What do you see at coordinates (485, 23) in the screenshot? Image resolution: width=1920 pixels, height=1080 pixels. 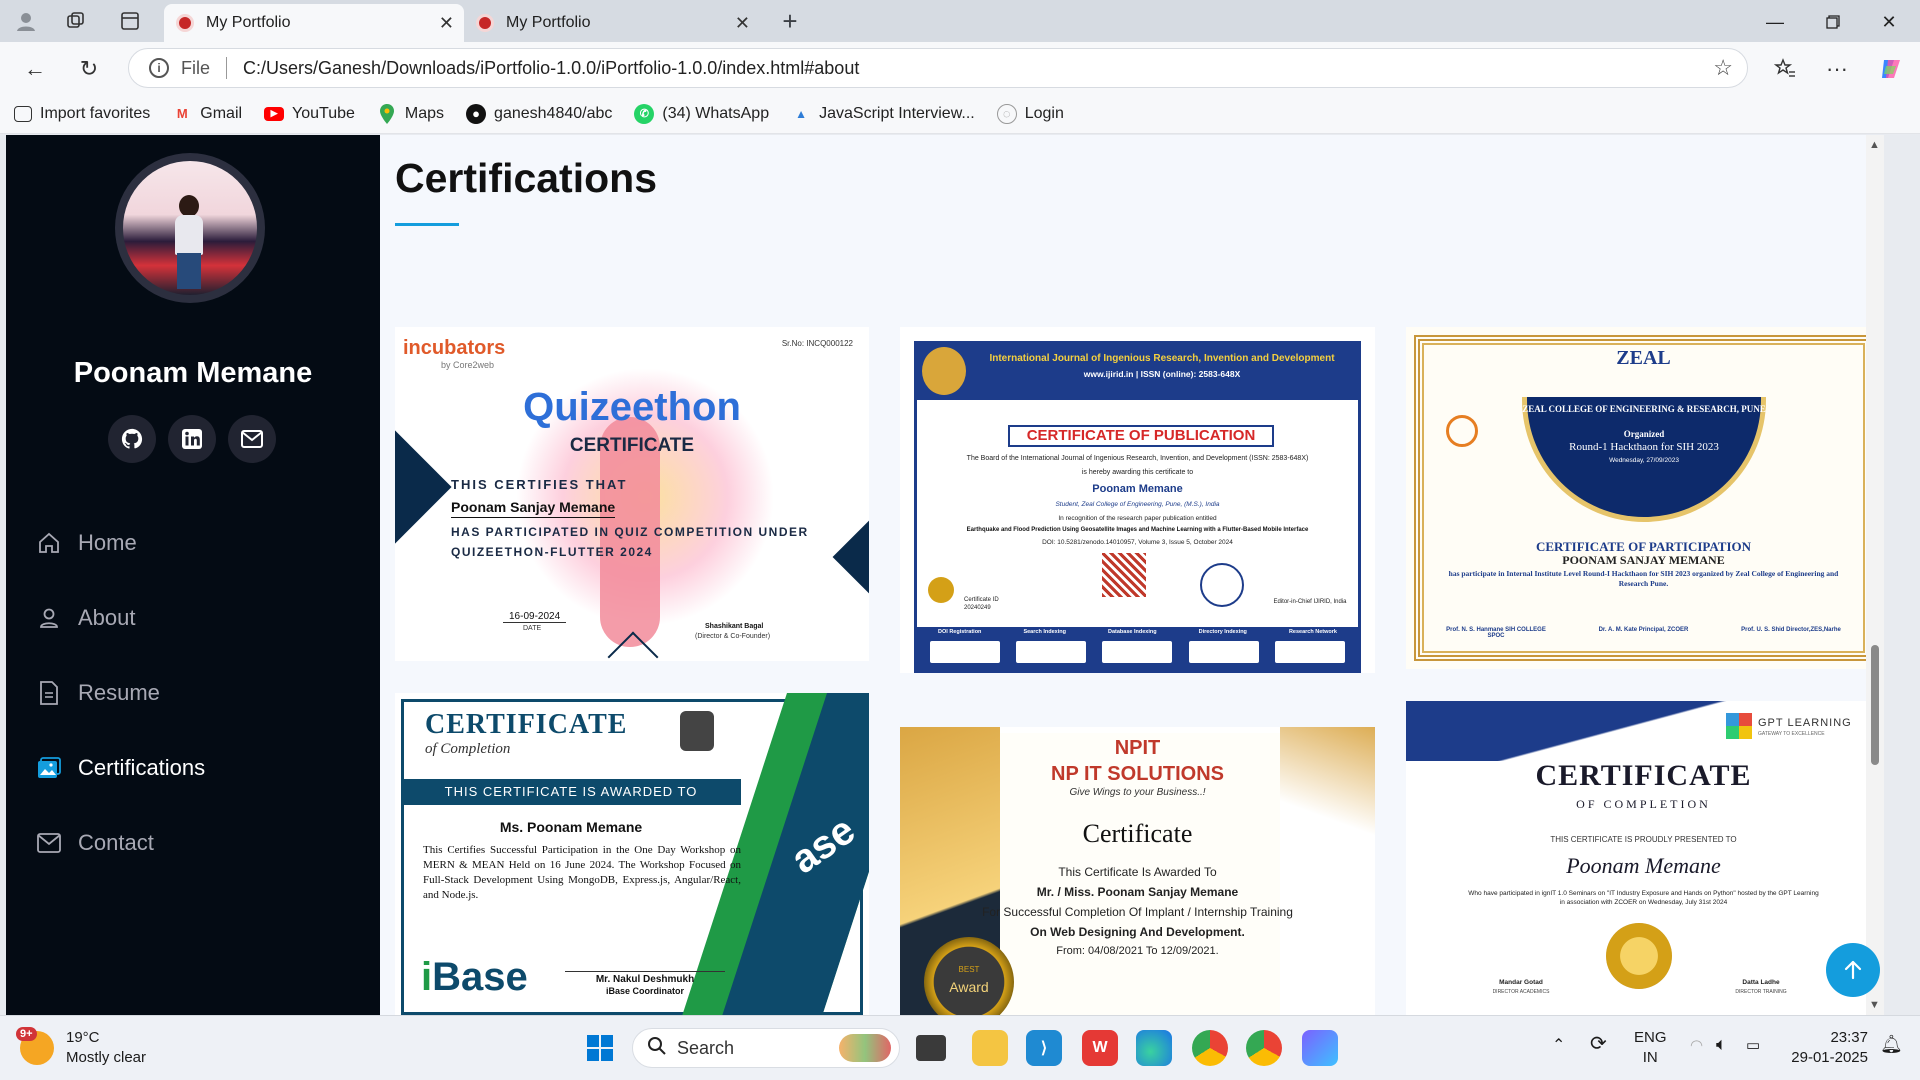 I see `portfolio-favicon-icon` at bounding box center [485, 23].